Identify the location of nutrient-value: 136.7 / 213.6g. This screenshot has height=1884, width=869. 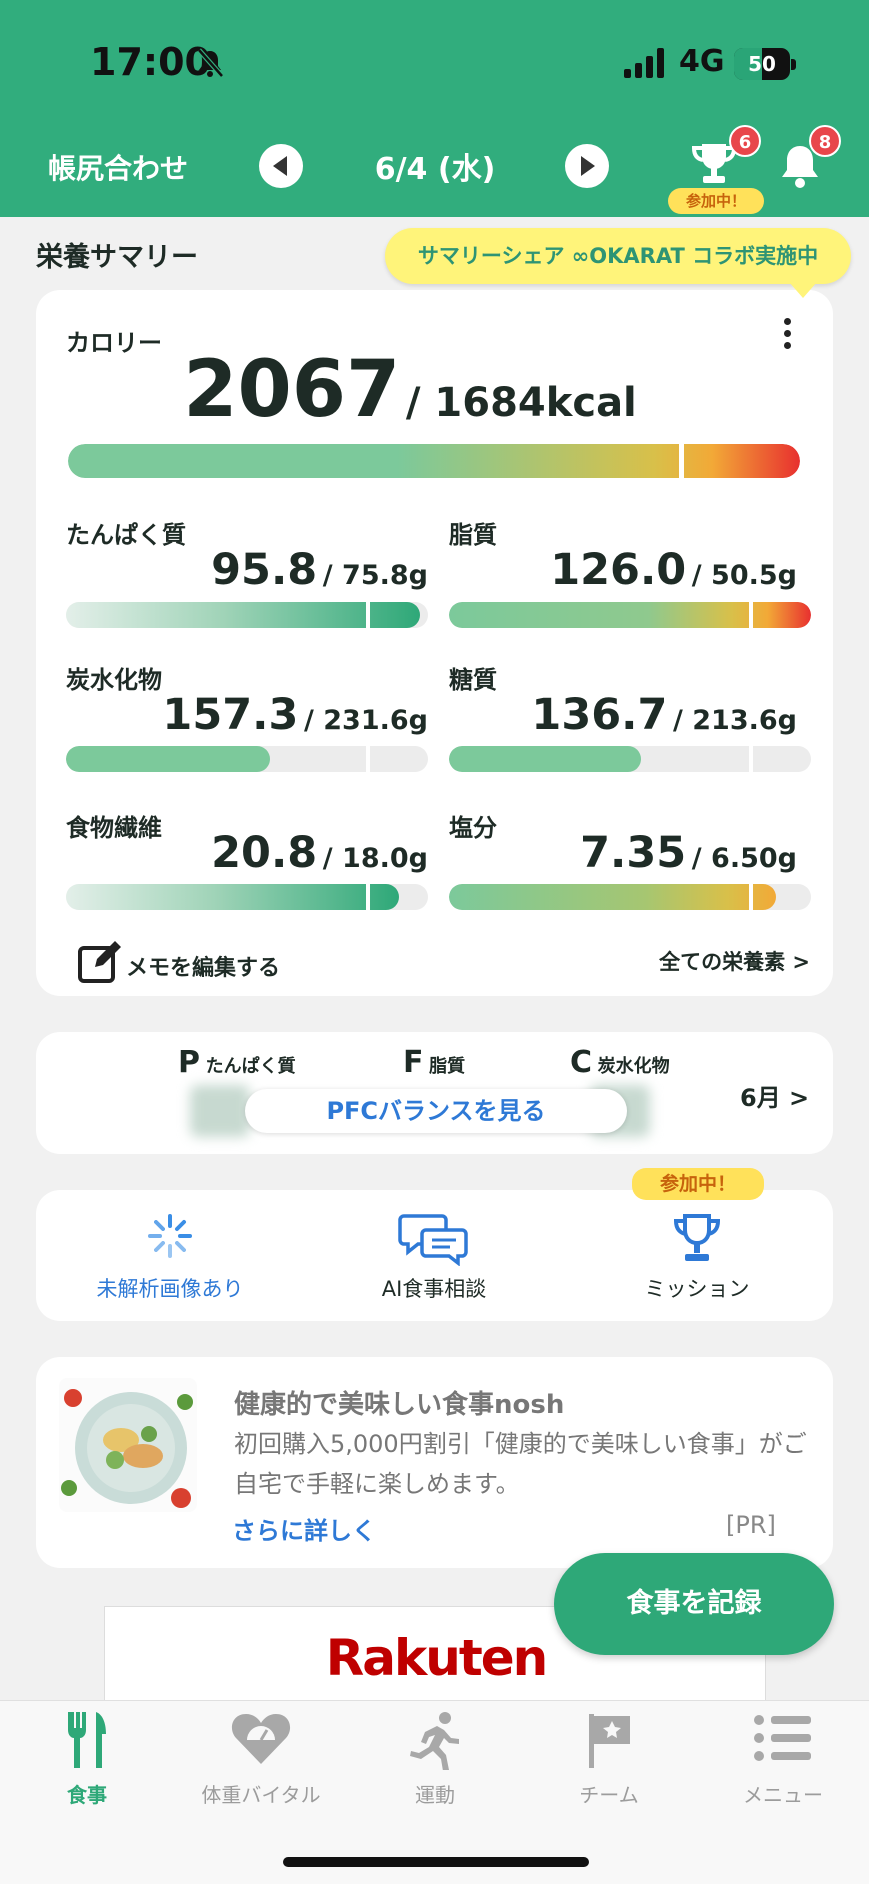
(664, 715).